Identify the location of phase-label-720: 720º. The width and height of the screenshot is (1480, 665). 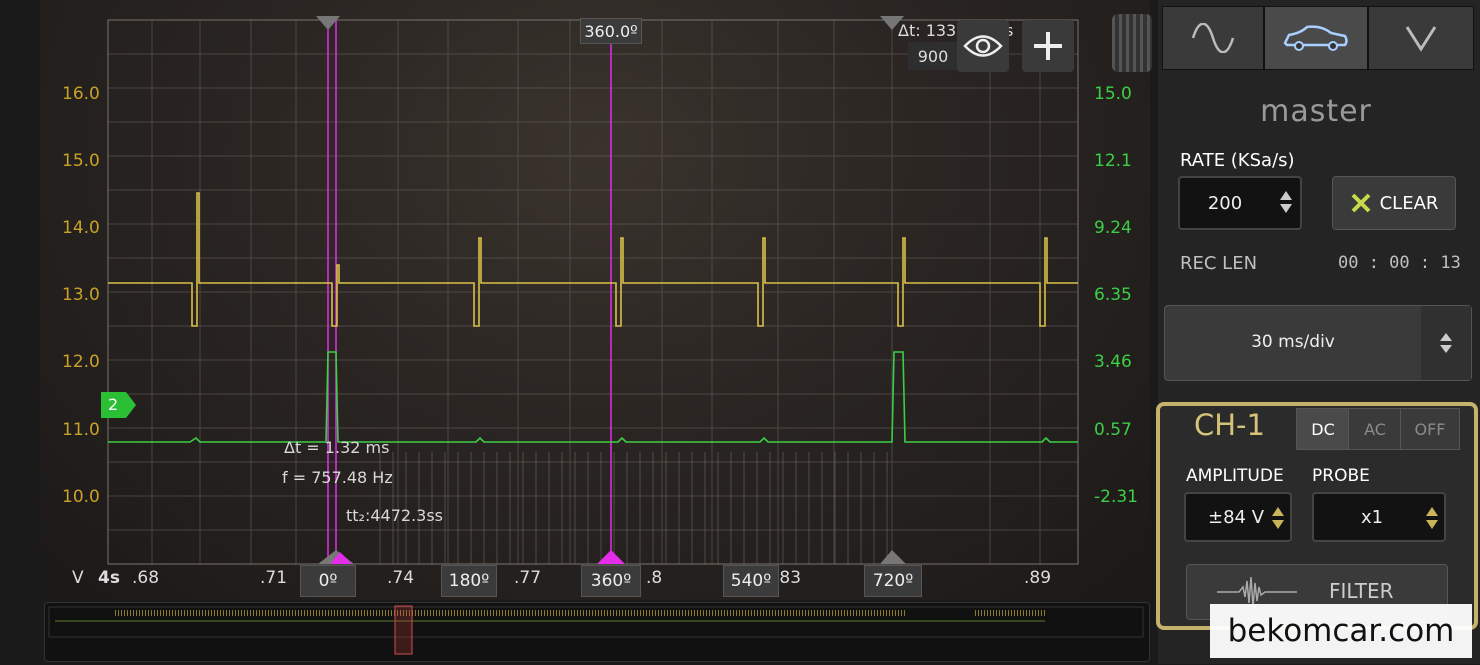
(893, 581).